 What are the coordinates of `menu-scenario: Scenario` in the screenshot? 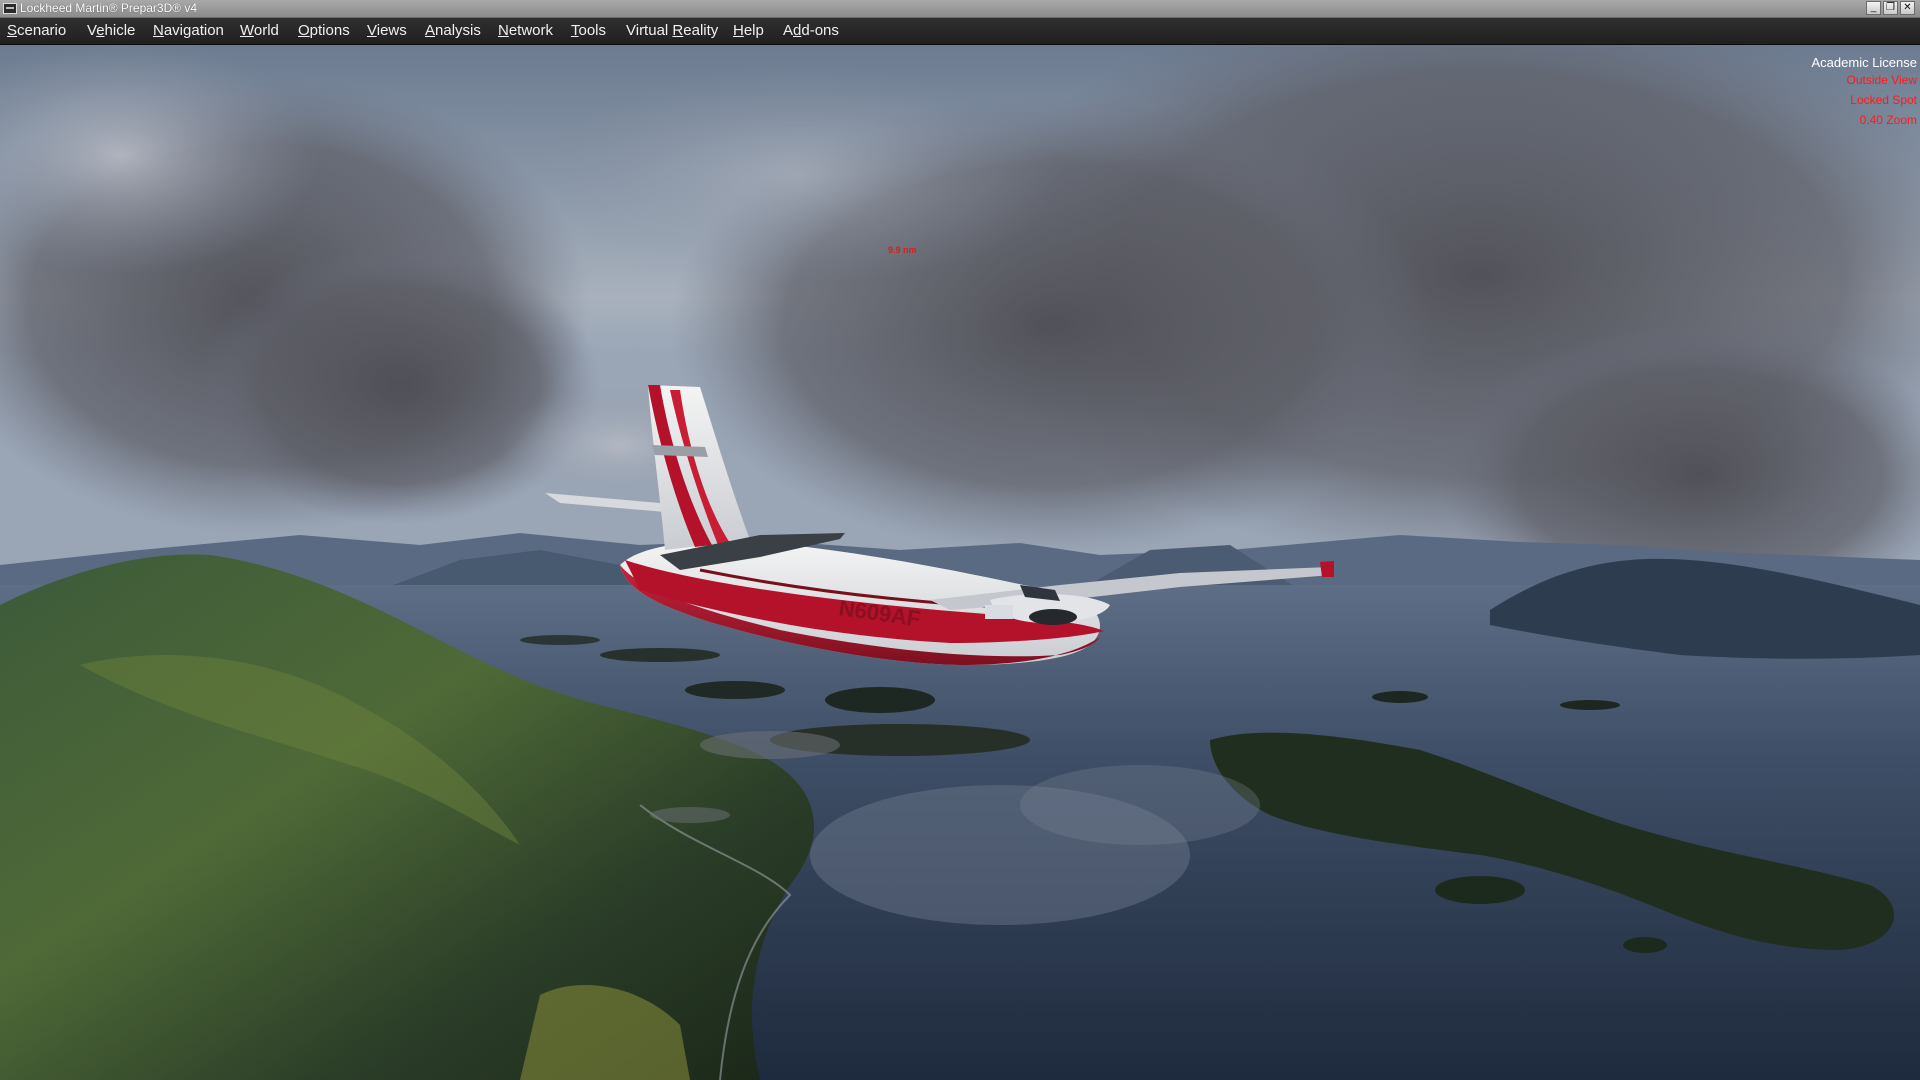 It's located at (36, 31).